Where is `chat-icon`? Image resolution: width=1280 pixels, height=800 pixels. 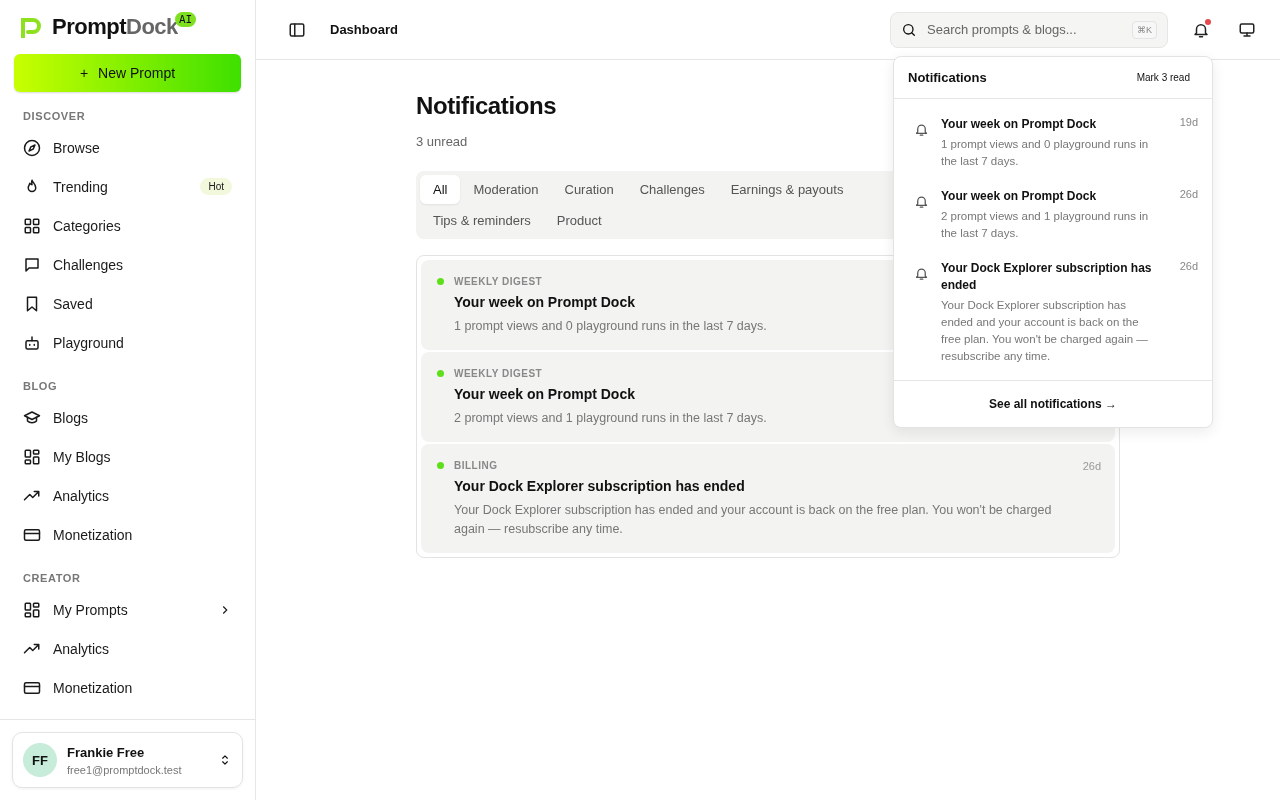 chat-icon is located at coordinates (32, 264).